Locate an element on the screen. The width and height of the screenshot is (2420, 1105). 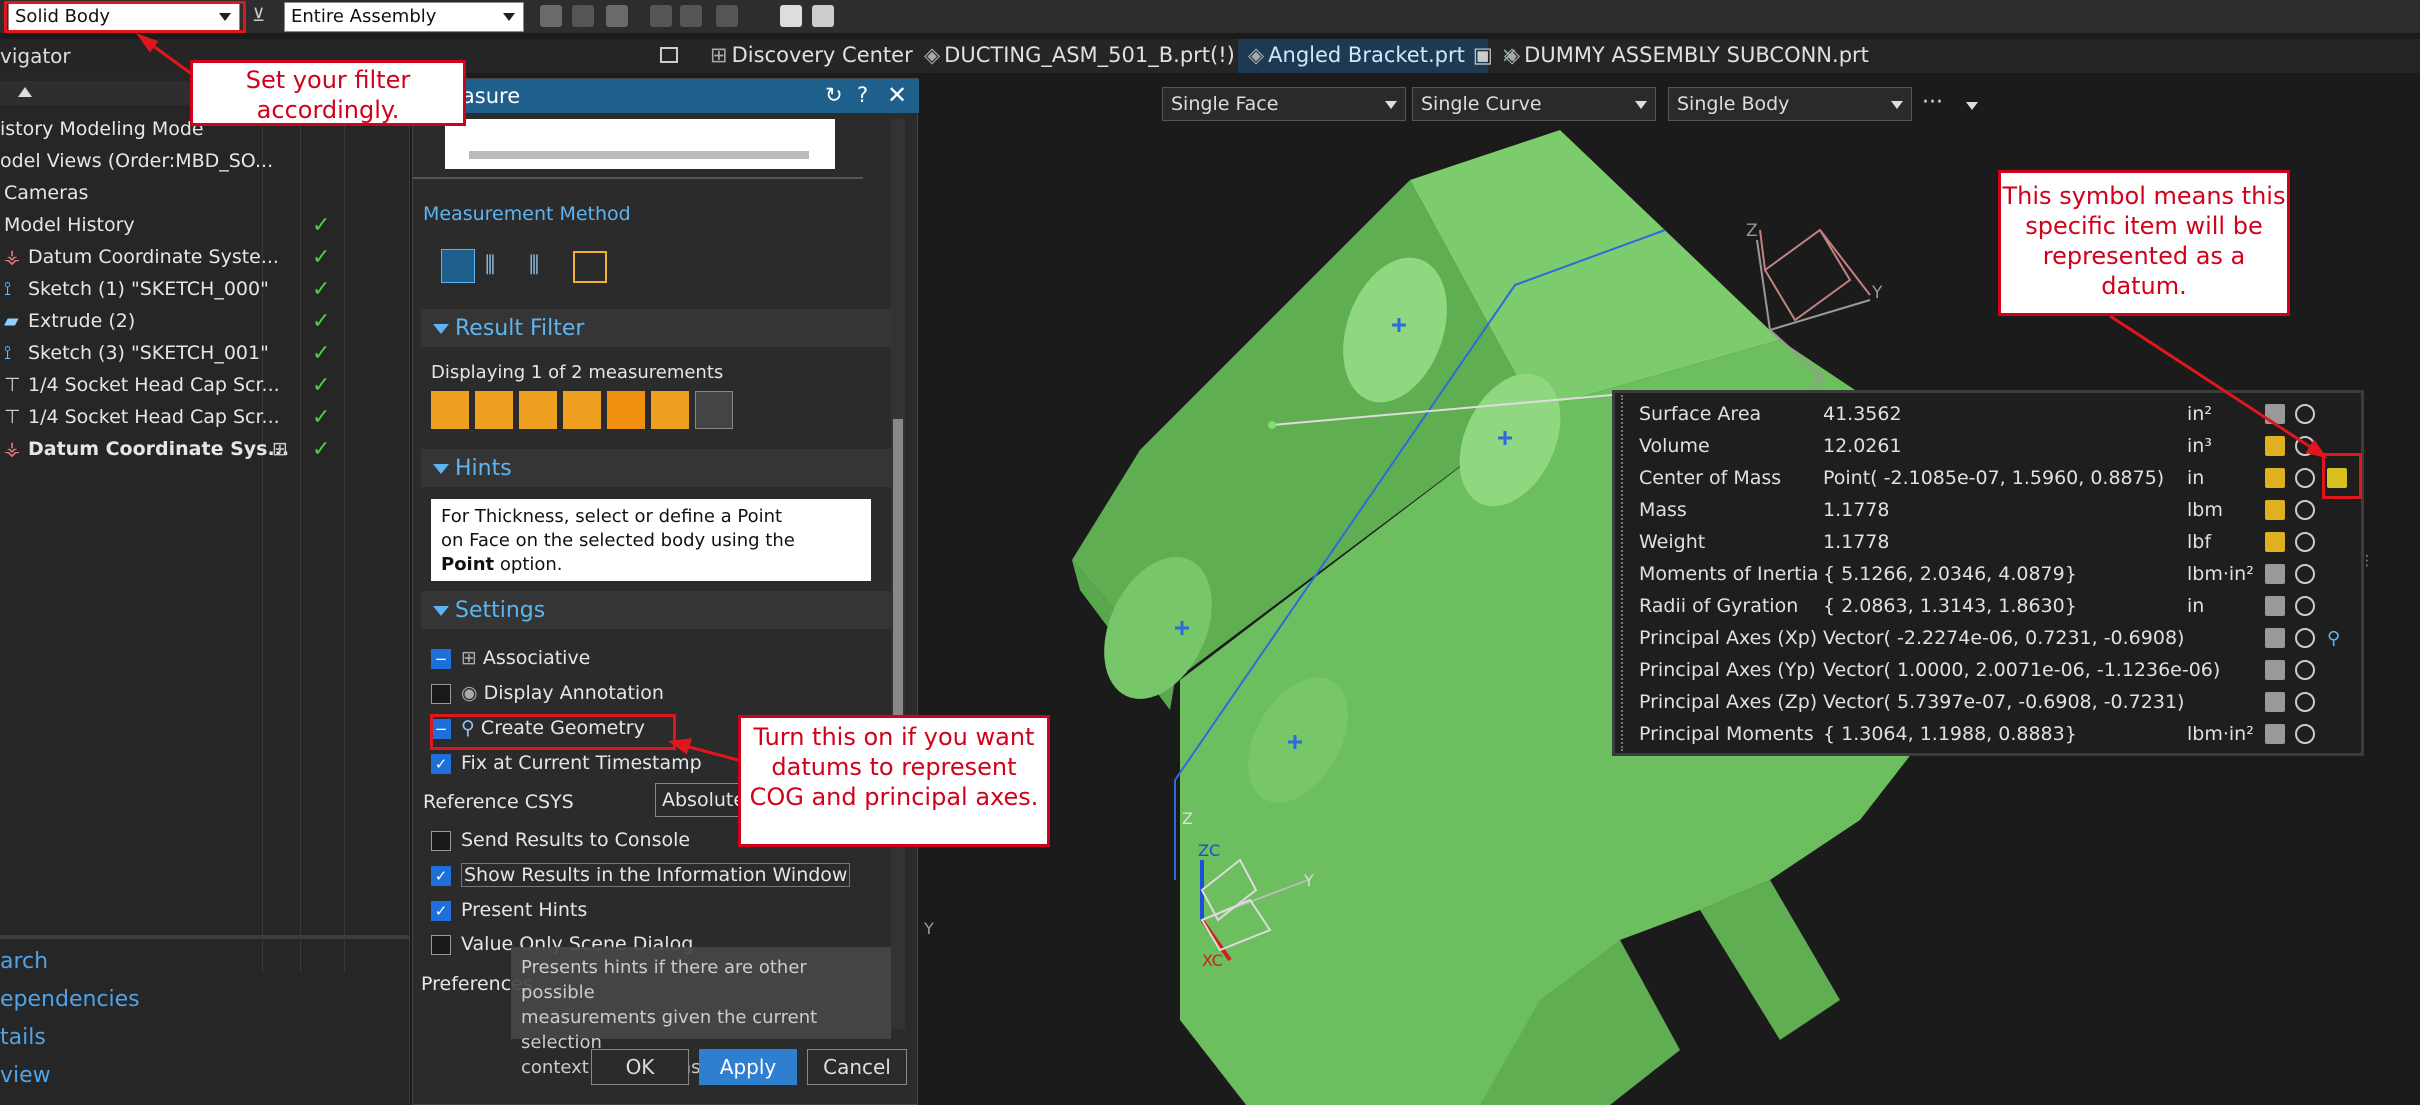
create-geometry-highlight is located at coordinates (553, 732).